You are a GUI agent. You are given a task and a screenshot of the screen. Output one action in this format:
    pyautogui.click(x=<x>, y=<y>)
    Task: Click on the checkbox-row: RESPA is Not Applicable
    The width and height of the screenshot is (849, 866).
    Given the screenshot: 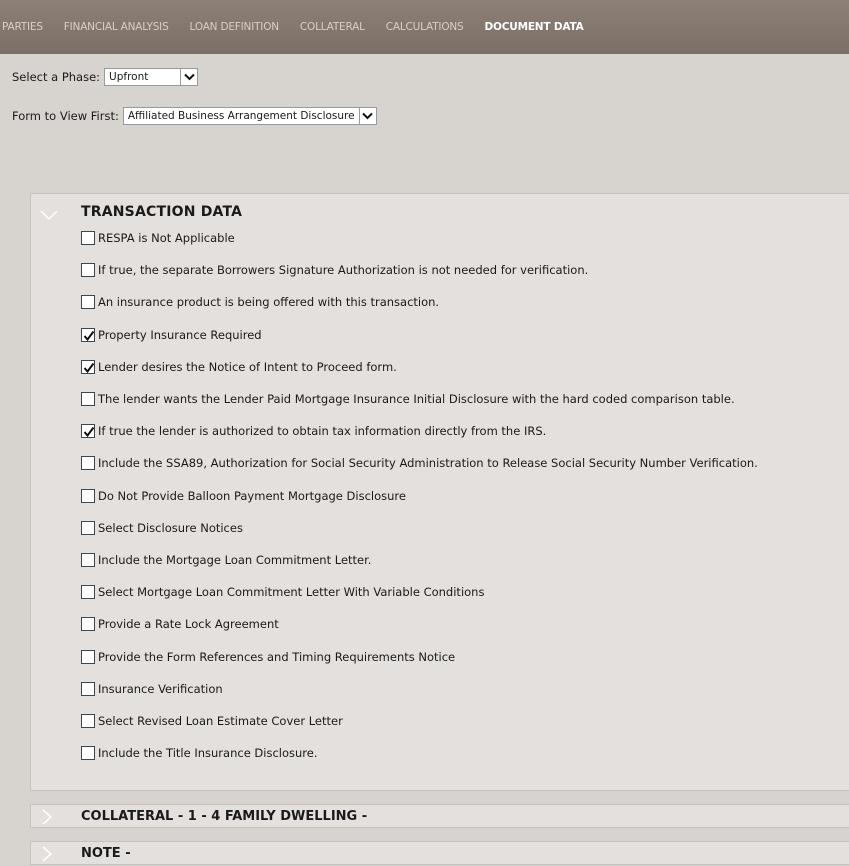 What is the action you would take?
    pyautogui.click(x=158, y=238)
    